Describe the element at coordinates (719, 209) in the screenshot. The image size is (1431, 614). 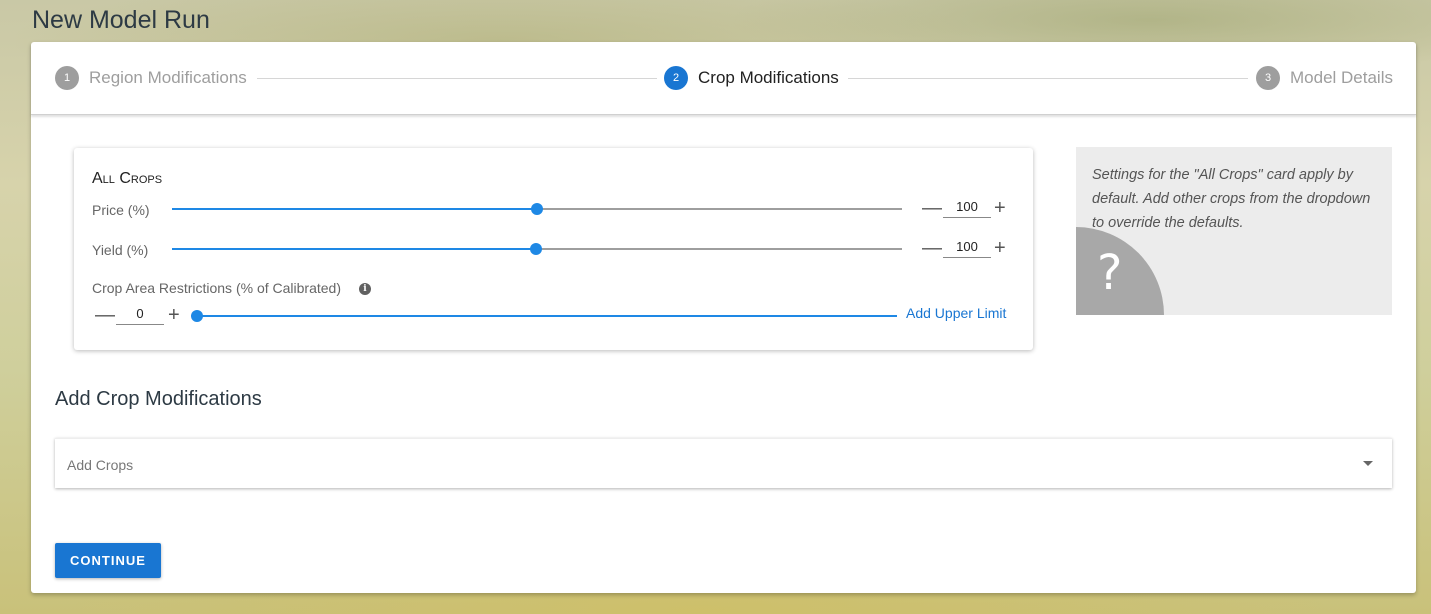
I see `price-slider-track` at that location.